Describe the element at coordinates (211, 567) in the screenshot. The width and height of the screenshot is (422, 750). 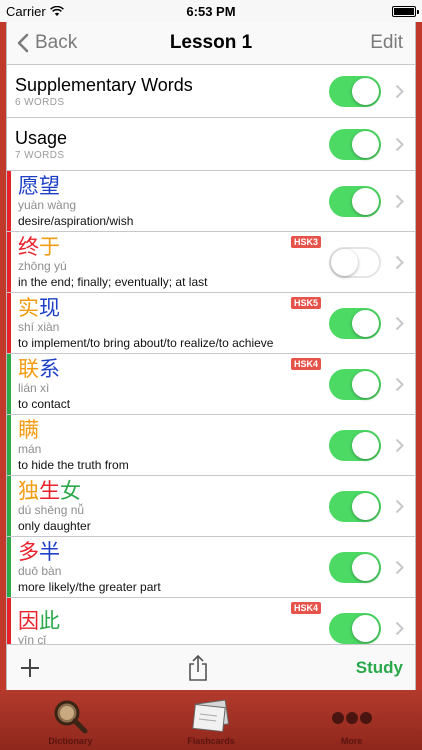
I see `word-row: 多半 duō bàn more likely/the greater part` at that location.